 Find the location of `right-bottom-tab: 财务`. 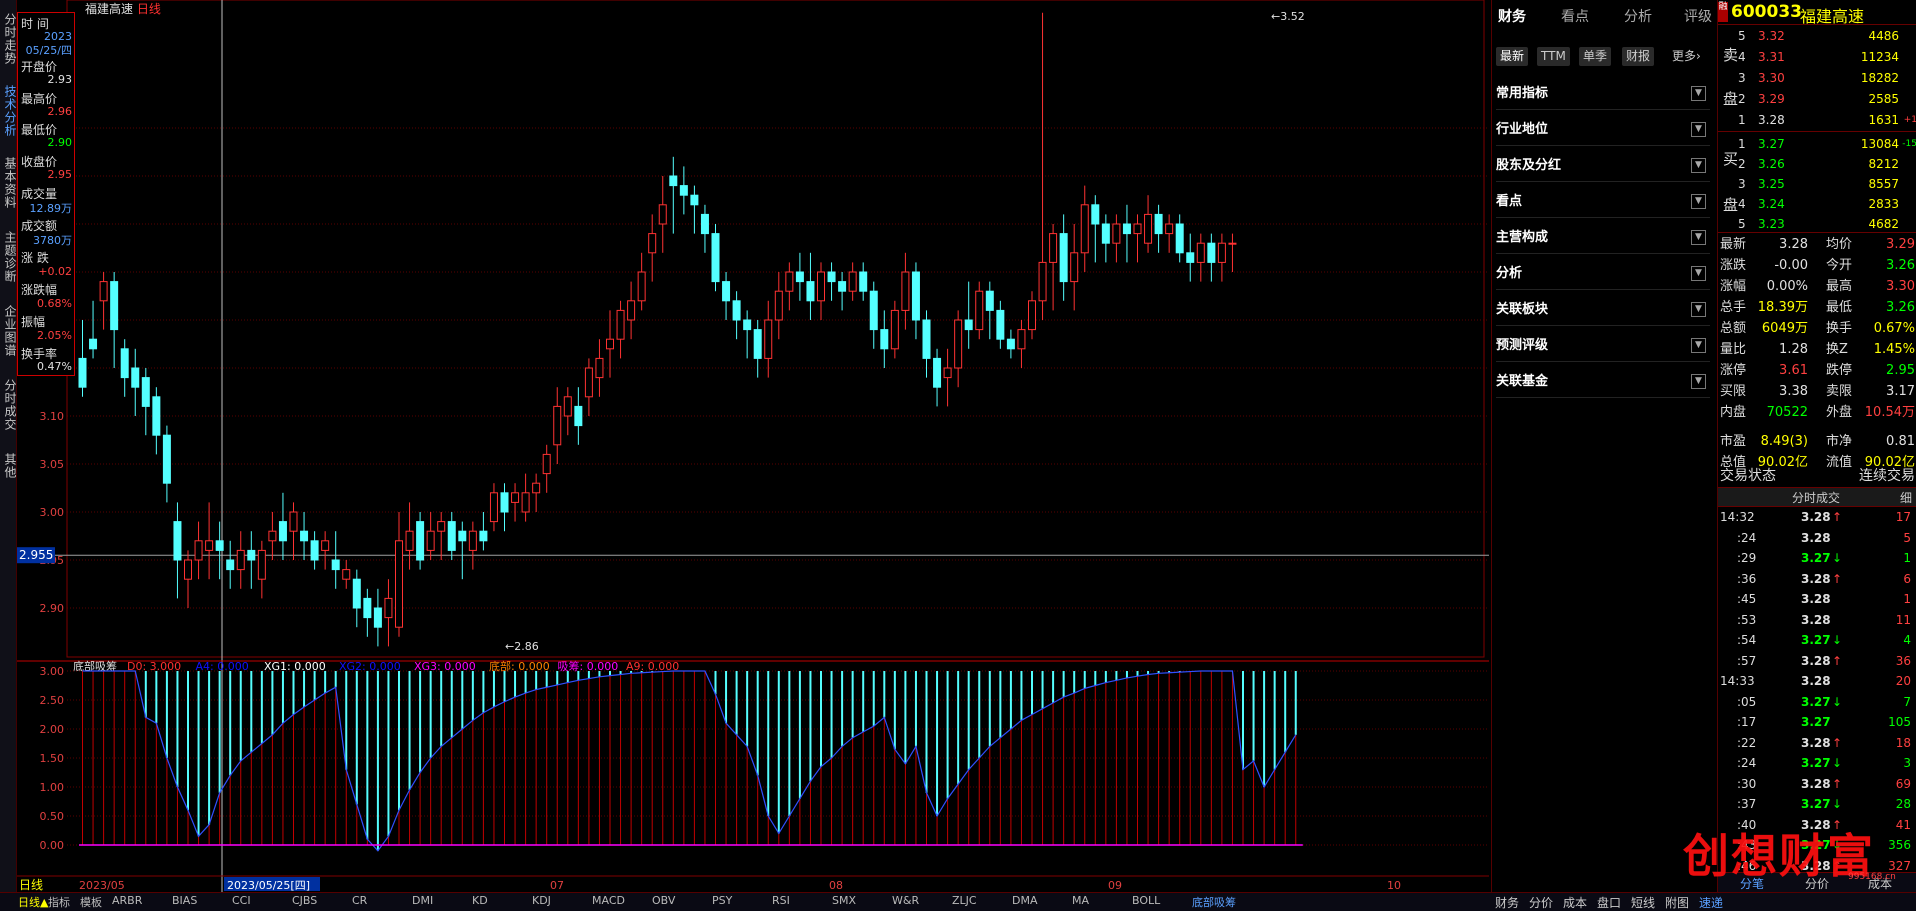

right-bottom-tab: 财务 is located at coordinates (1507, 902).